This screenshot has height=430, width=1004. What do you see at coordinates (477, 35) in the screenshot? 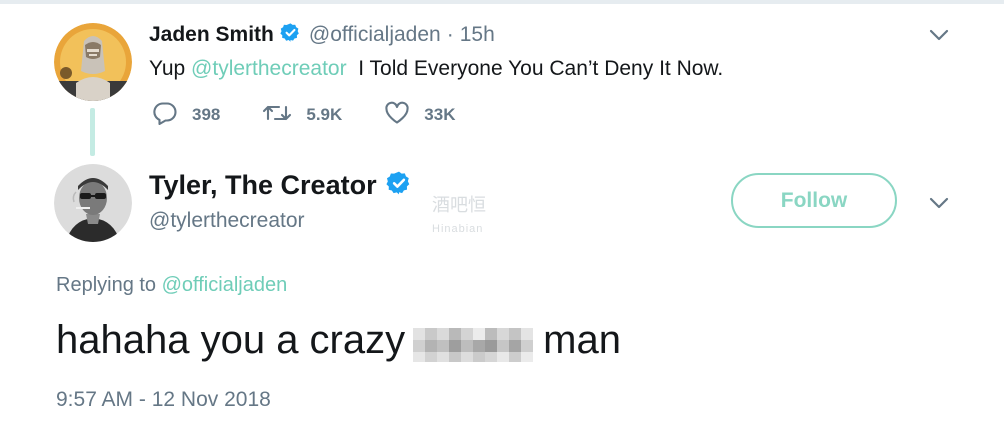
I see `parent-timestamp: 15h` at bounding box center [477, 35].